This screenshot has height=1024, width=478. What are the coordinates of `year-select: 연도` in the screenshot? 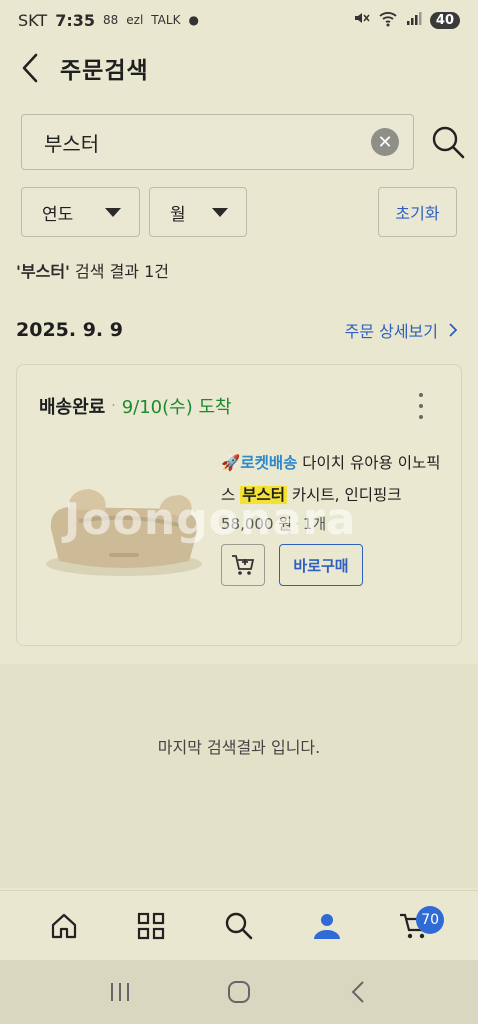 It's located at (80, 212).